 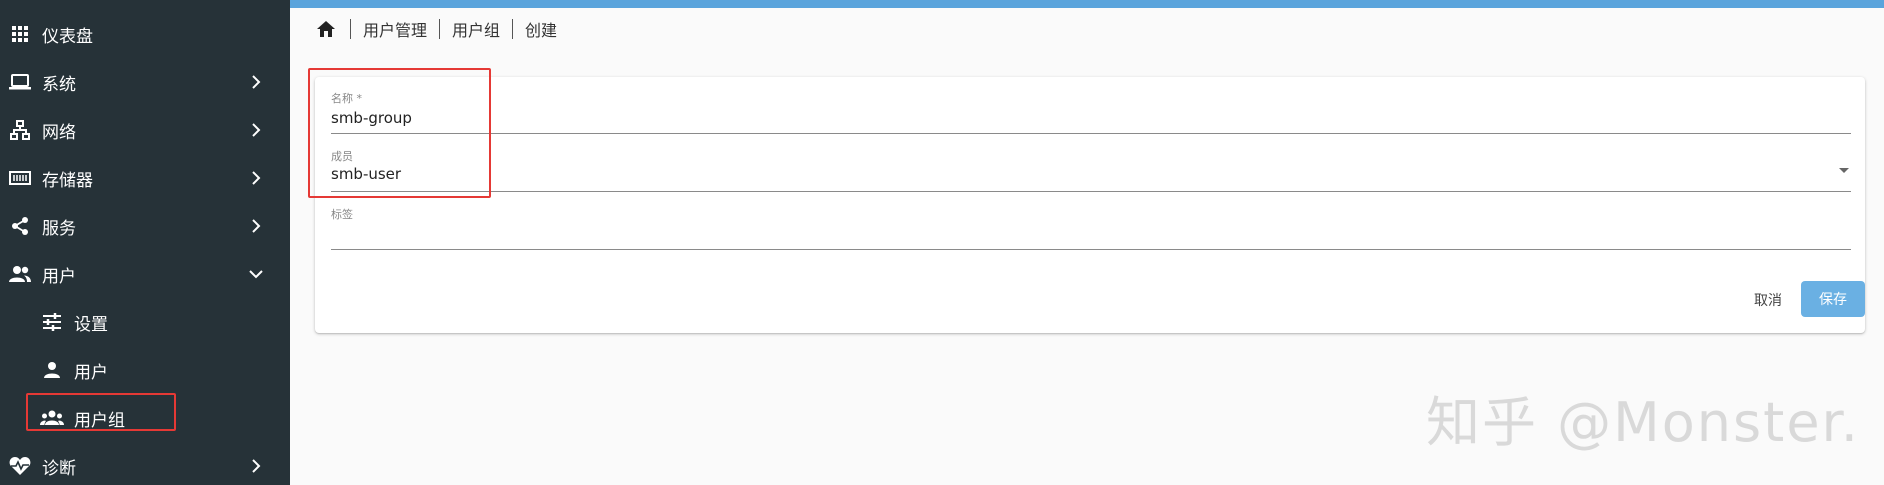 I want to click on breadcrumb-user-group: 用户组, so click(x=476, y=29).